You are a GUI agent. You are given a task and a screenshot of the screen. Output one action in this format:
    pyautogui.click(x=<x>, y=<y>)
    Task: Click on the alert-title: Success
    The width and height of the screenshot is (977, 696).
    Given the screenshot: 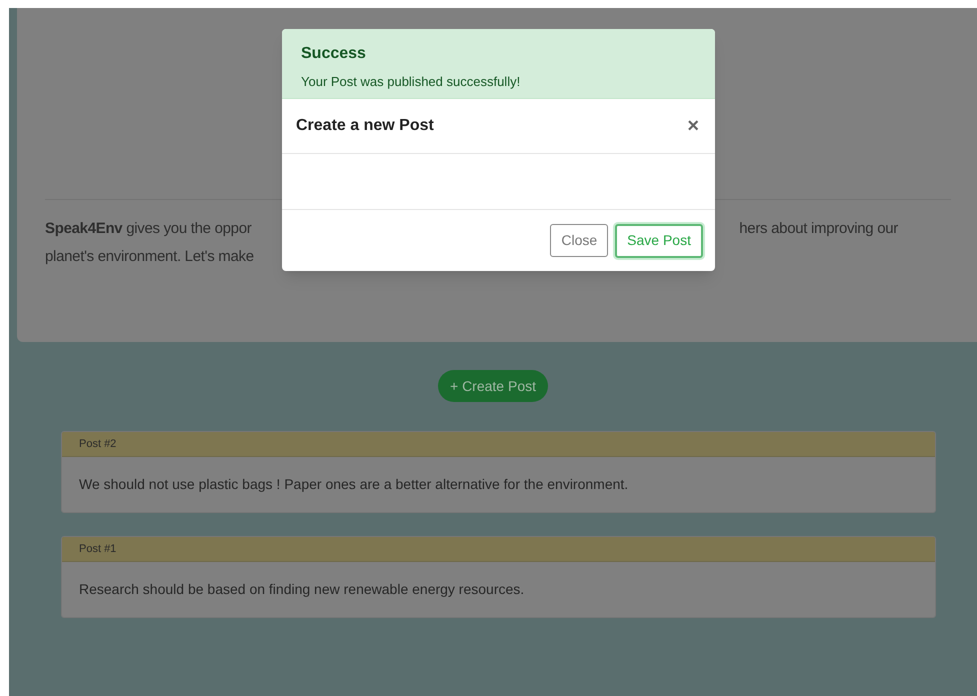 What is the action you would take?
    pyautogui.click(x=333, y=54)
    